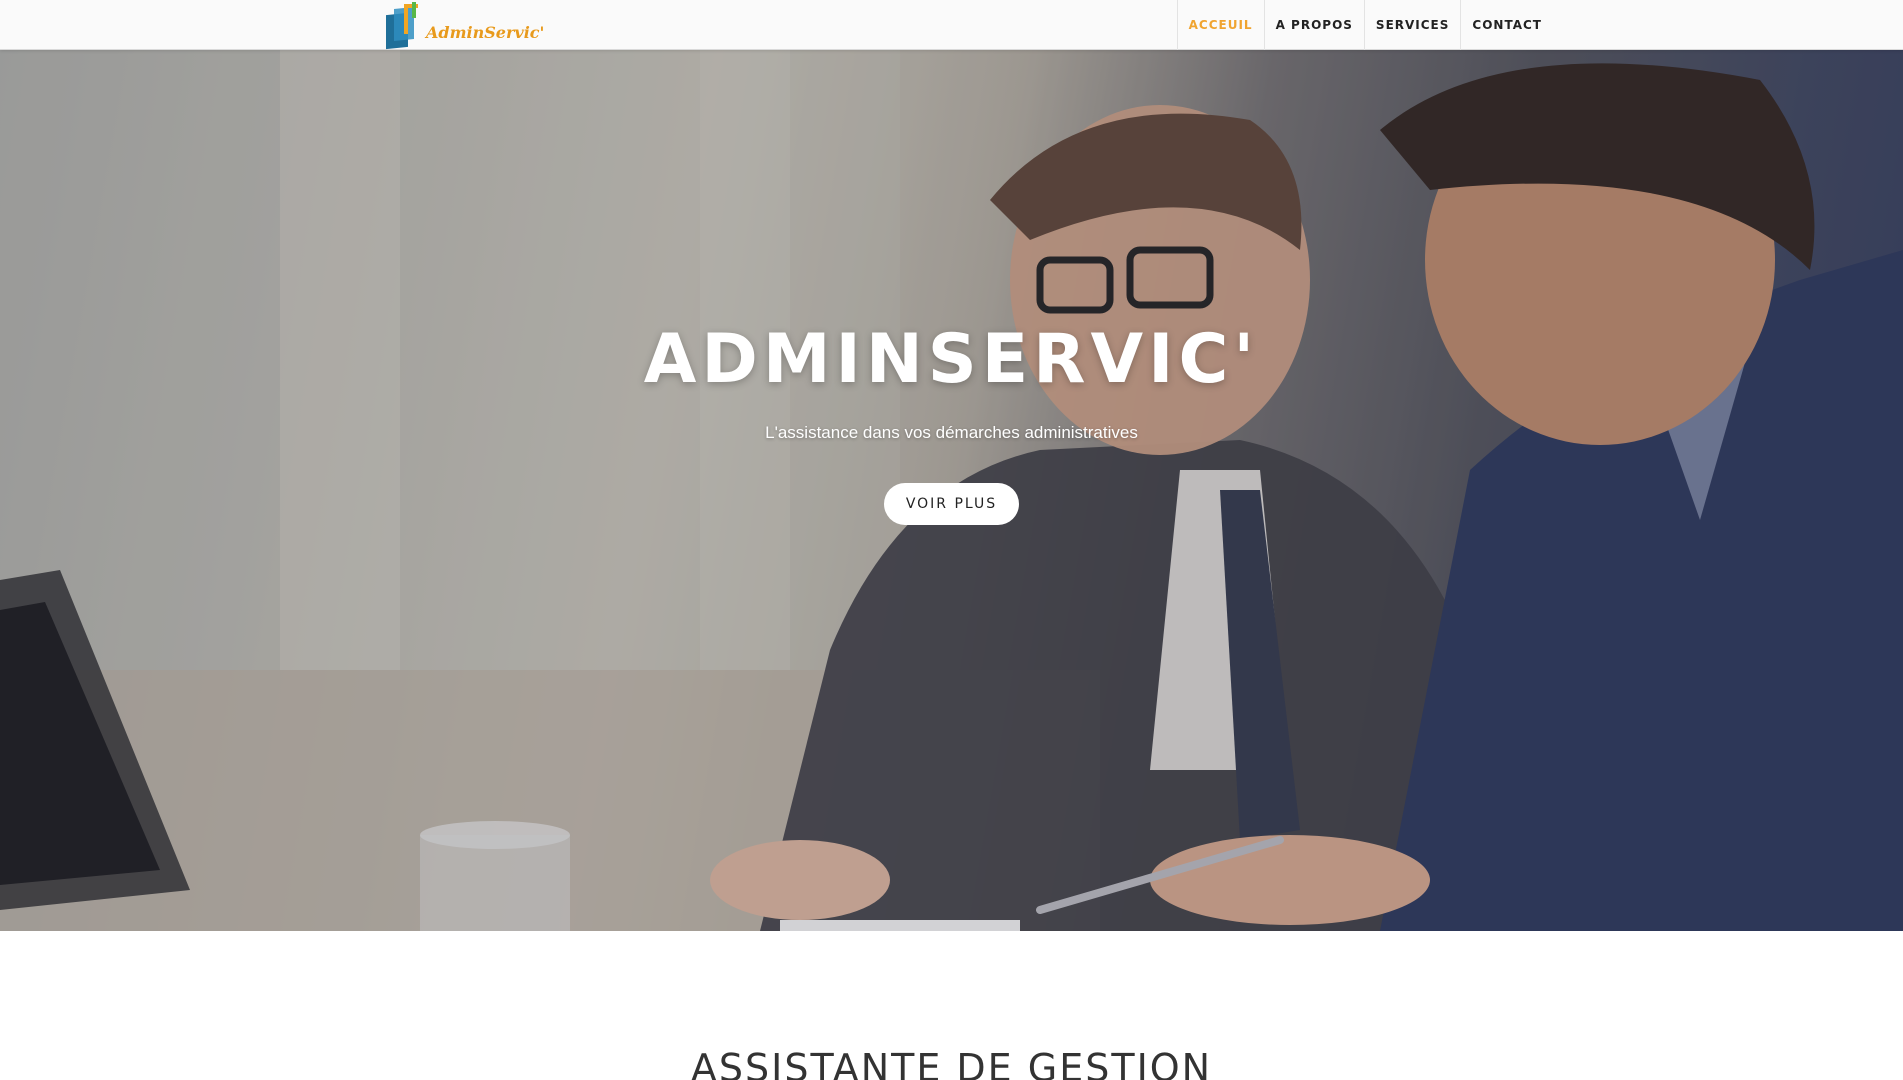 The image size is (1903, 1080). Describe the element at coordinates (402, 26) in the screenshot. I see `logo-icon` at that location.